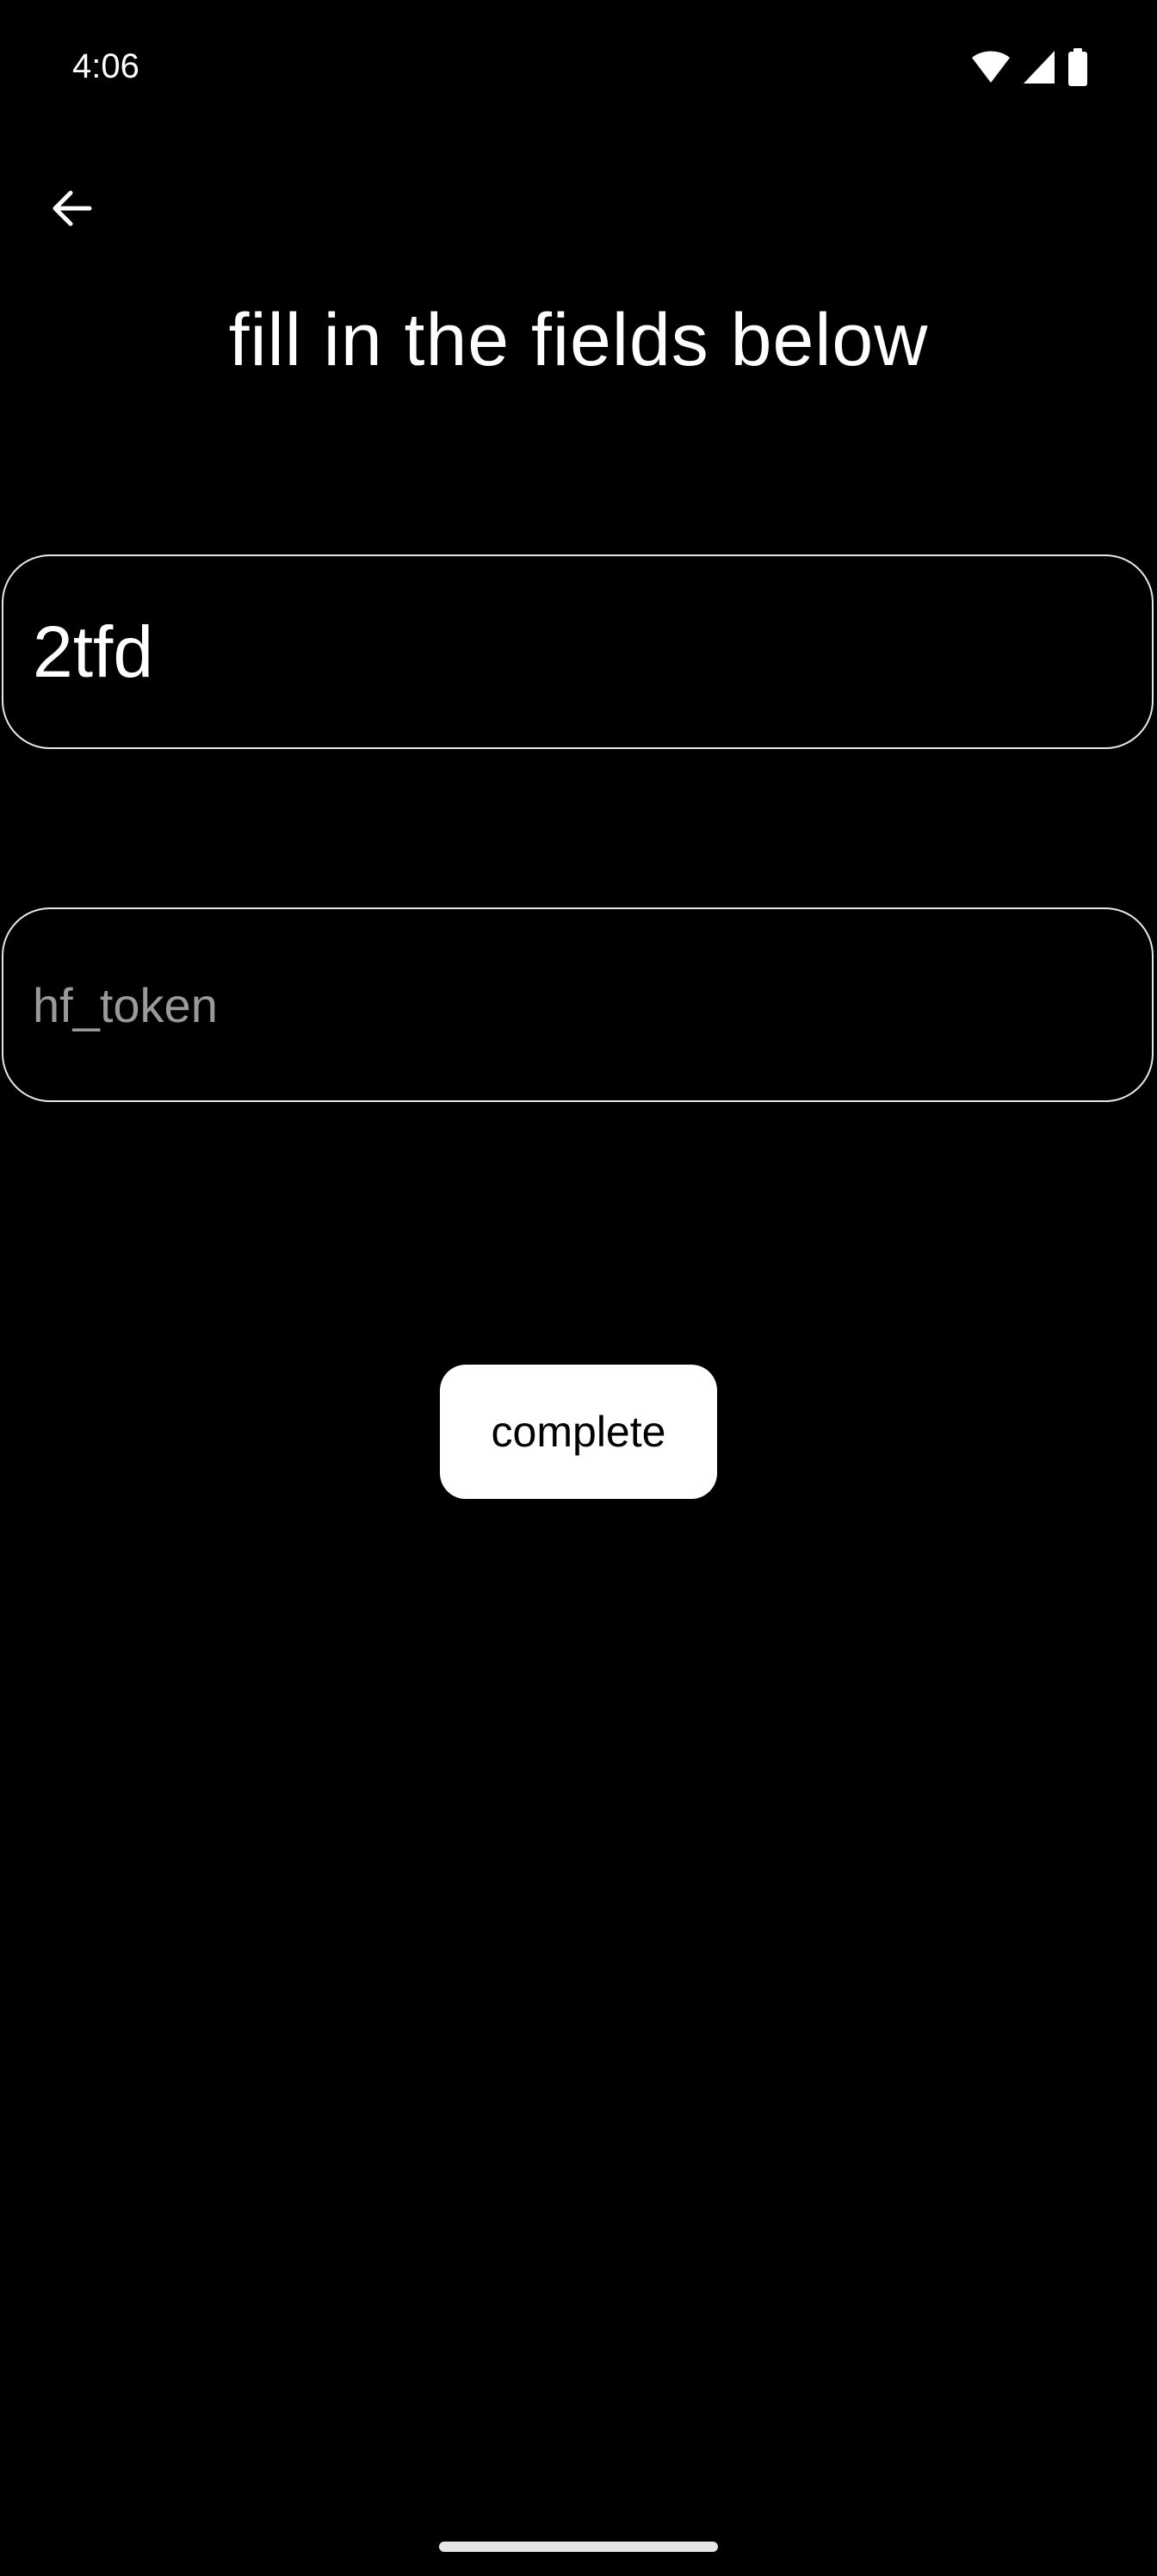 The height and width of the screenshot is (2576, 1157). I want to click on home-indicator, so click(579, 2547).